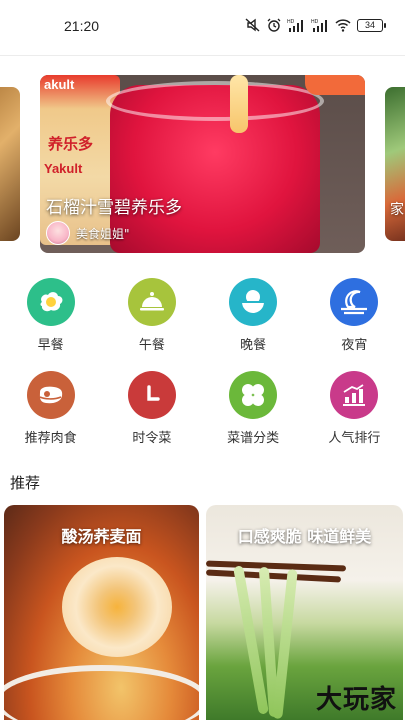 The height and width of the screenshot is (720, 405). I want to click on category-label: 午餐, so click(151, 345).